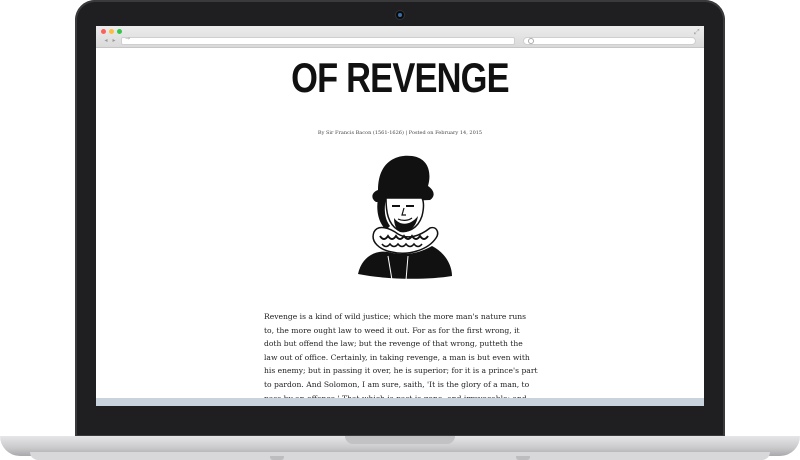  What do you see at coordinates (106, 40) in the screenshot?
I see `back-button: ◂` at bounding box center [106, 40].